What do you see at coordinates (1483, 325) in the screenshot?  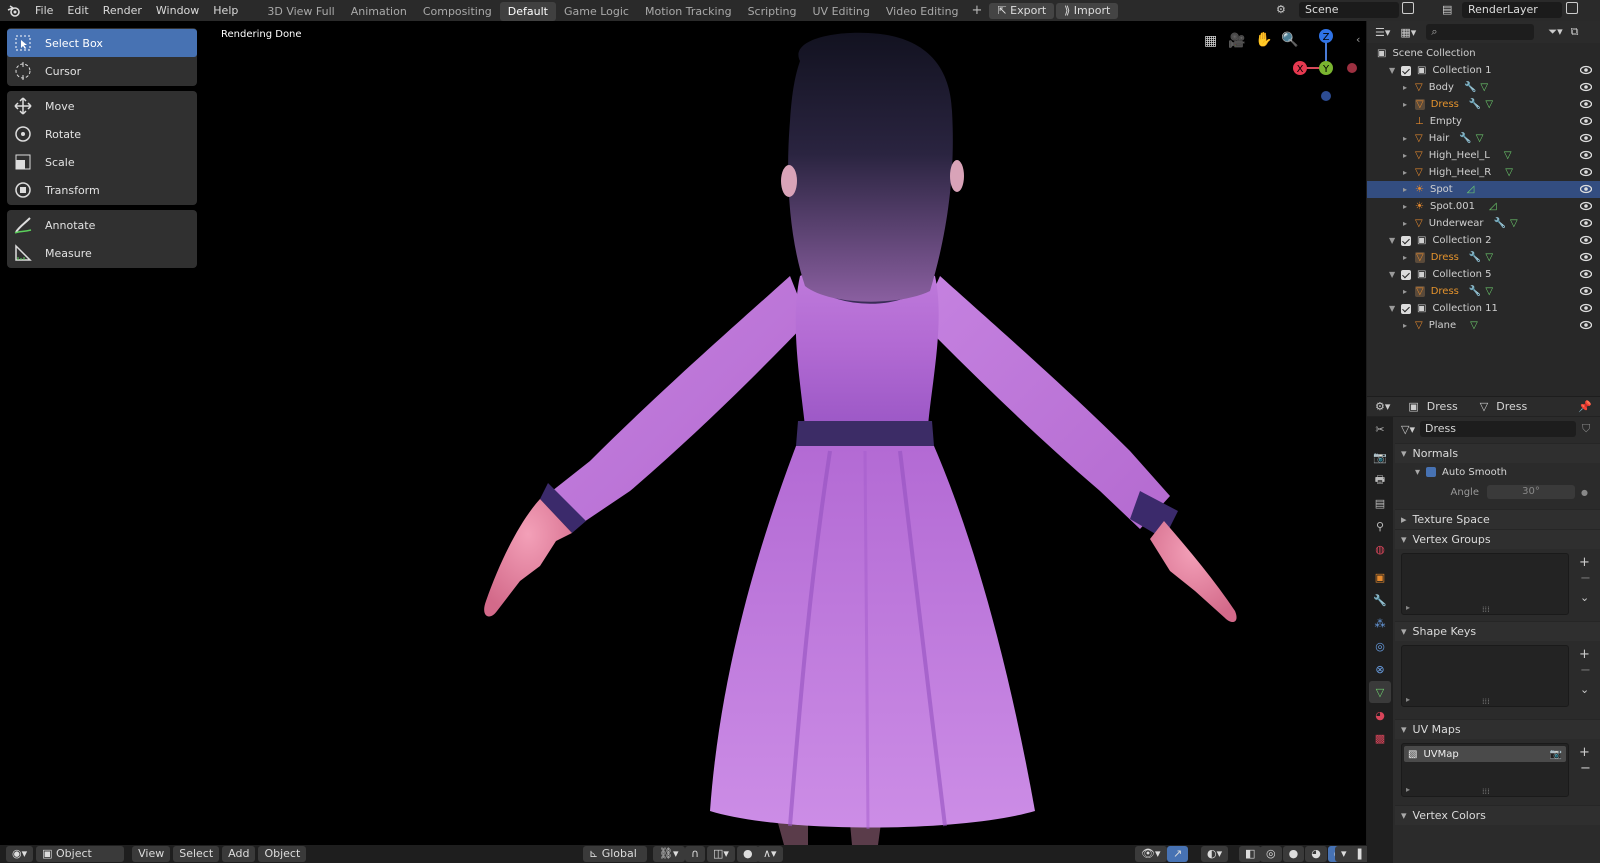 I see `outliner-row: ▸ ▽ Plane ▽` at bounding box center [1483, 325].